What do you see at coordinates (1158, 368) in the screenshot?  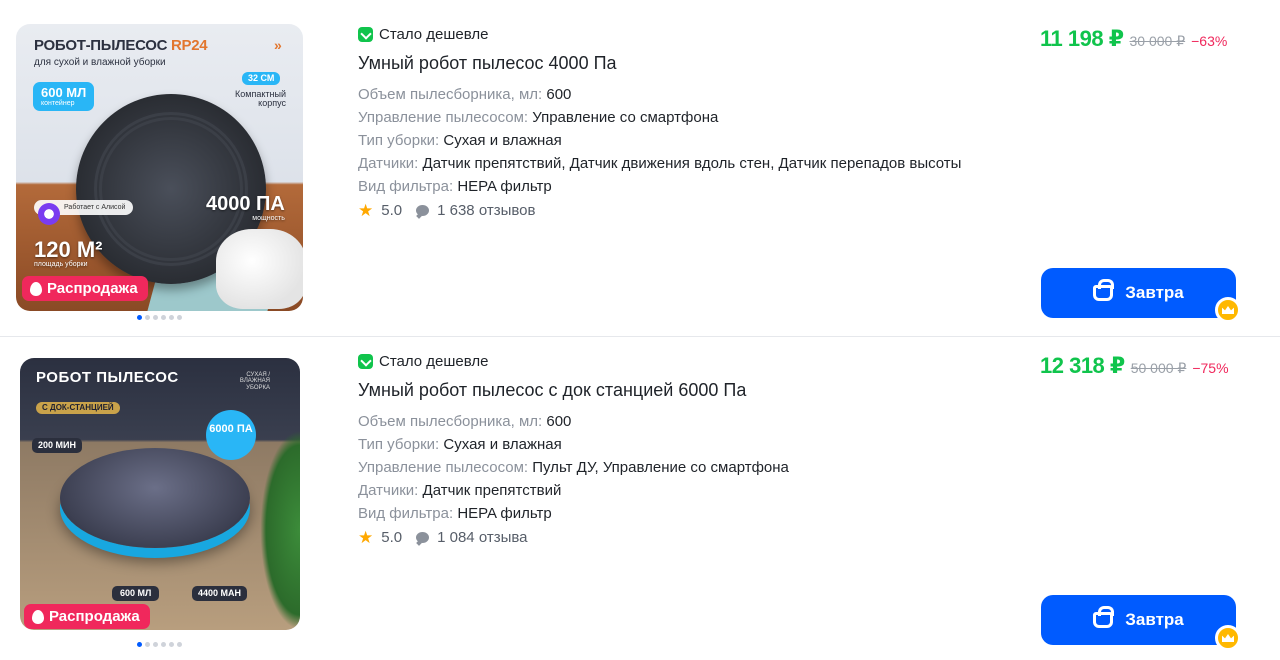 I see `old-price: 50 000 ₽` at bounding box center [1158, 368].